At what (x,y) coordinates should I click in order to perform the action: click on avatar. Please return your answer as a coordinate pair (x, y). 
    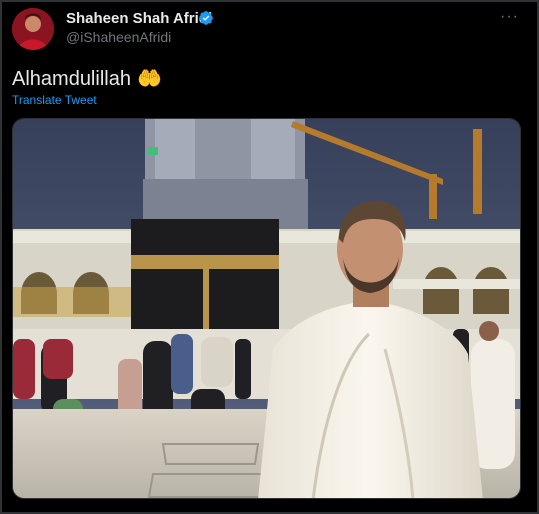
    Looking at the image, I should click on (33, 29).